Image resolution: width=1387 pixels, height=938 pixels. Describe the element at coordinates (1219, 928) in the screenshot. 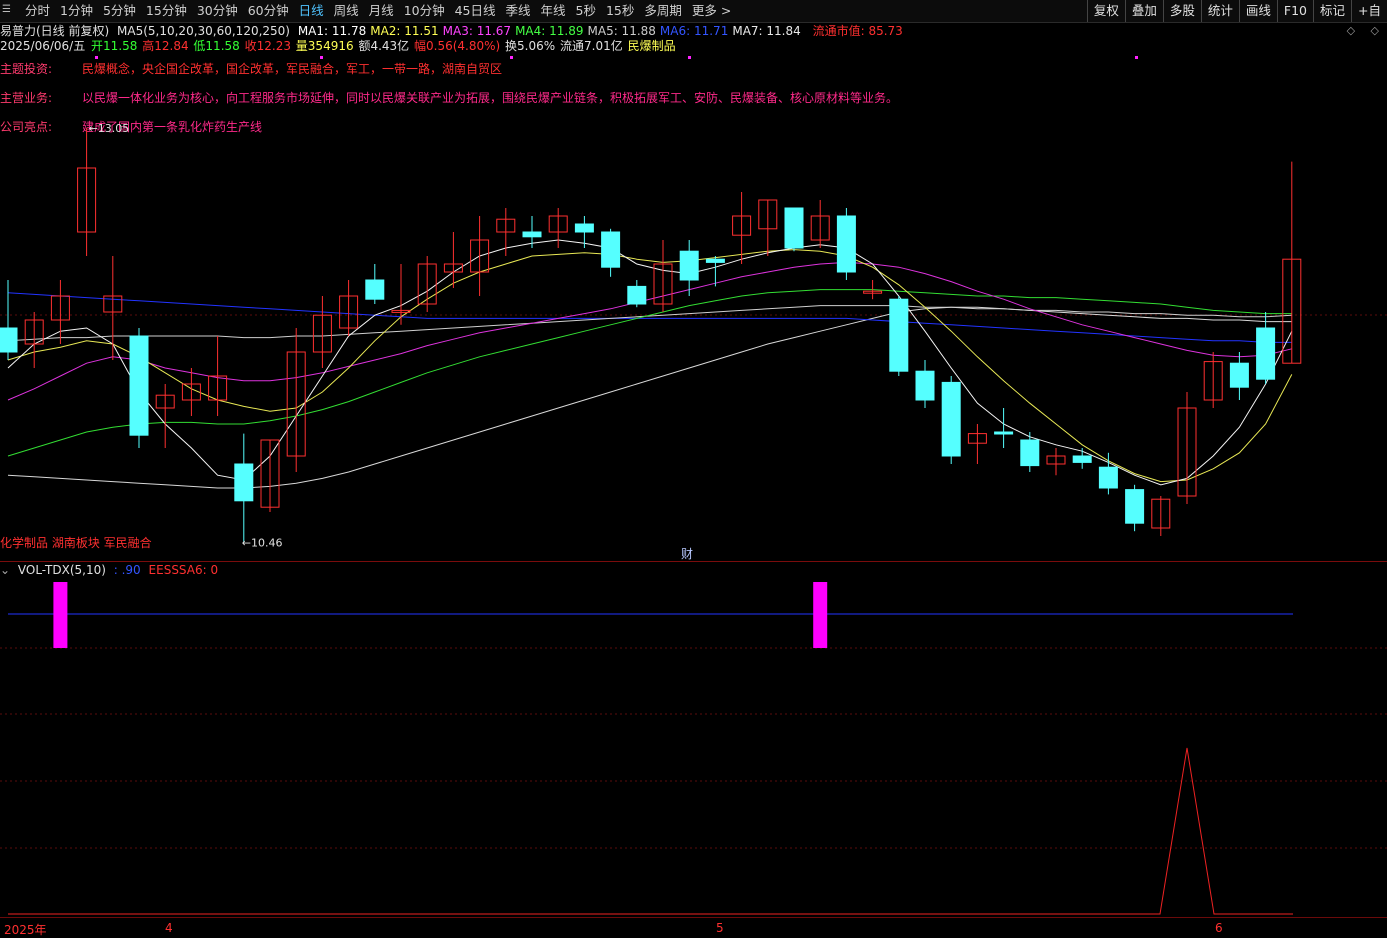

I see `date-label-jun: 6` at that location.